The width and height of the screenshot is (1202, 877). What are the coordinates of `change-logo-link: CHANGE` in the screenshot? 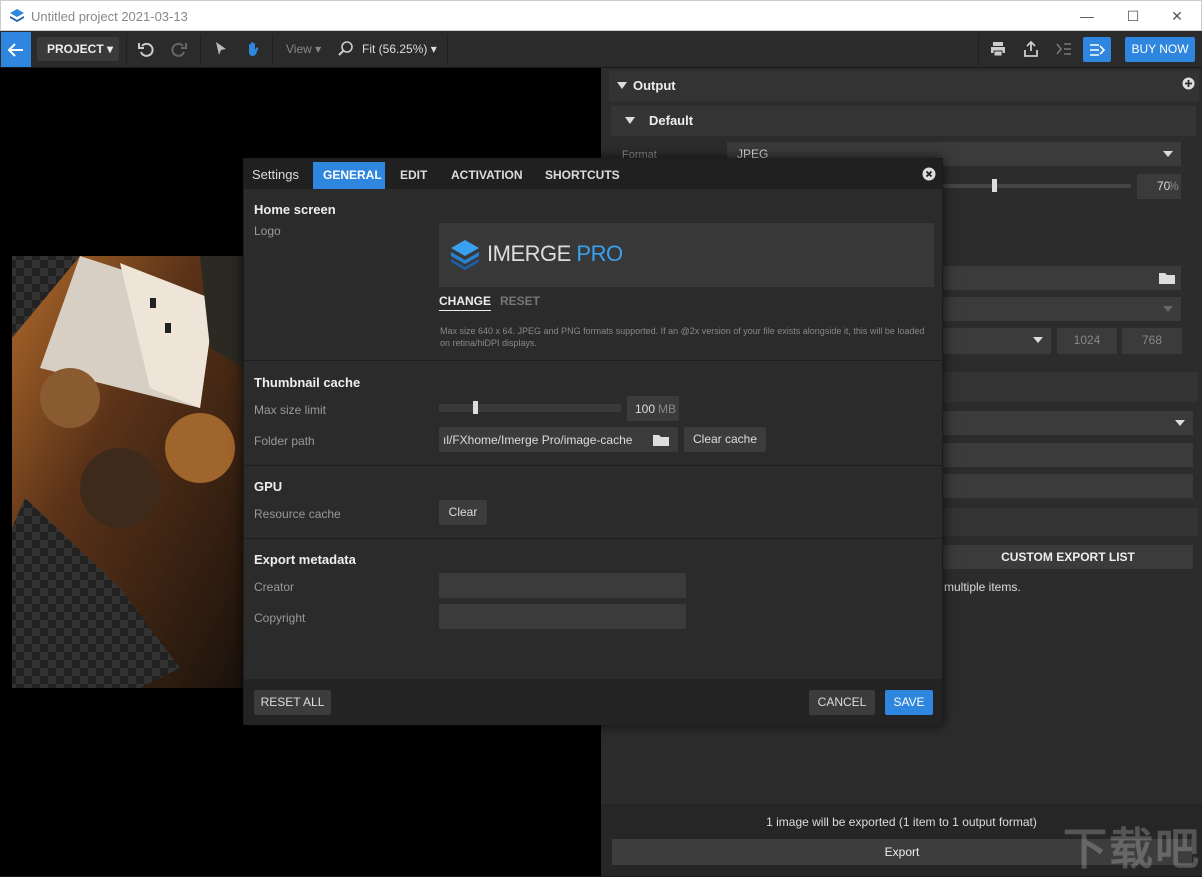 It's located at (465, 302).